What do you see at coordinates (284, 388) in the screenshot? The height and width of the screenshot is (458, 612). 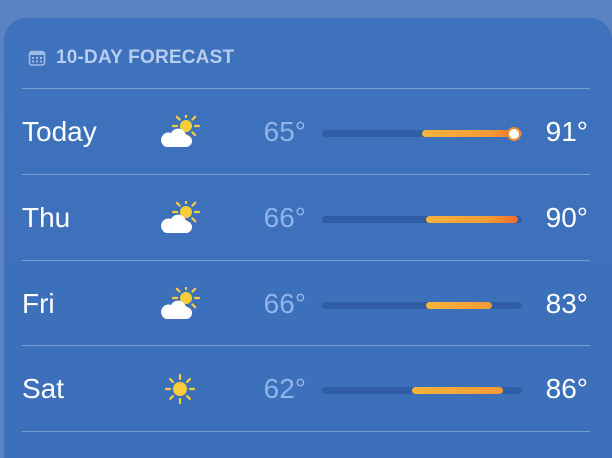 I see `low-temp: 62°` at bounding box center [284, 388].